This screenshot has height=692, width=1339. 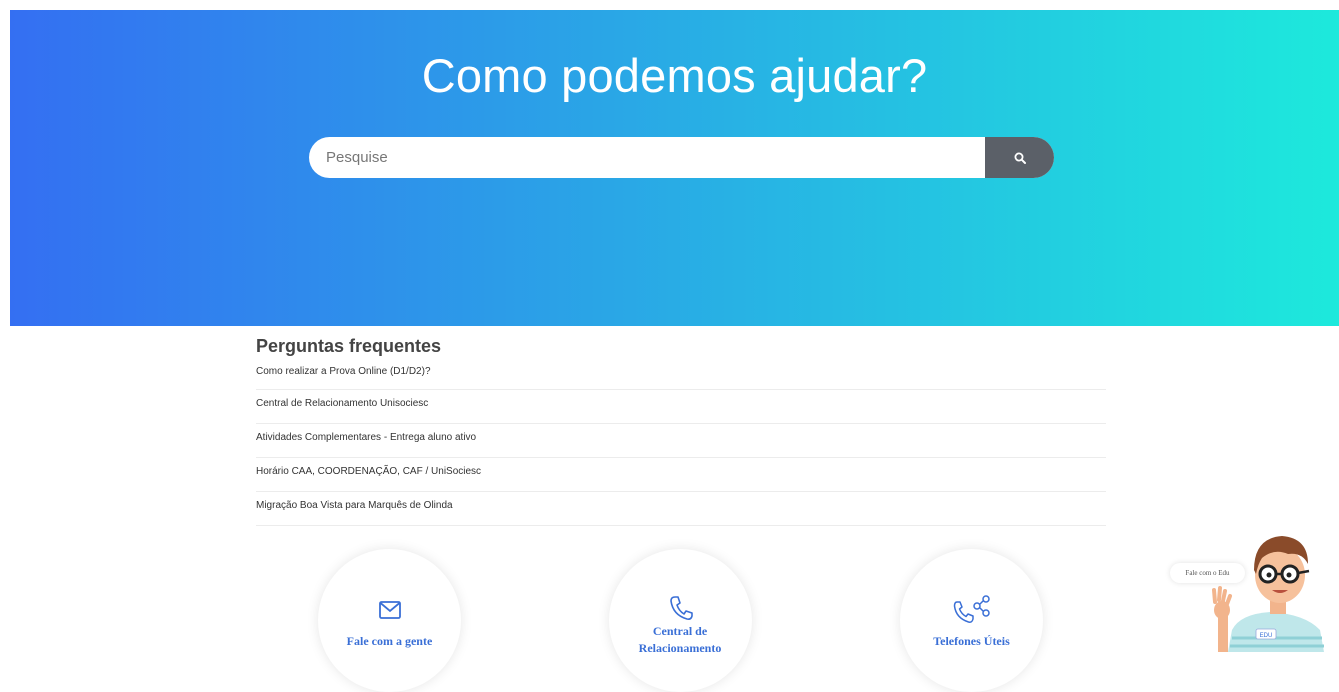 What do you see at coordinates (389, 620) in the screenshot?
I see `contact-card-fale-conosco: Fale com a gente` at bounding box center [389, 620].